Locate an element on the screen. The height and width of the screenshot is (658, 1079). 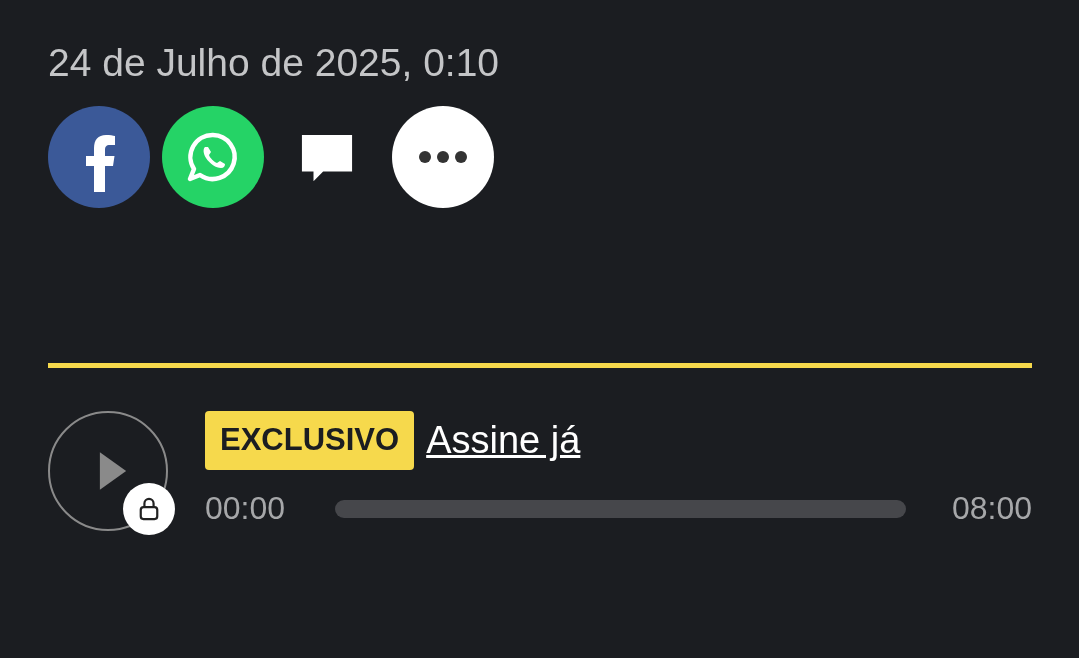
progress-track is located at coordinates (620, 508).